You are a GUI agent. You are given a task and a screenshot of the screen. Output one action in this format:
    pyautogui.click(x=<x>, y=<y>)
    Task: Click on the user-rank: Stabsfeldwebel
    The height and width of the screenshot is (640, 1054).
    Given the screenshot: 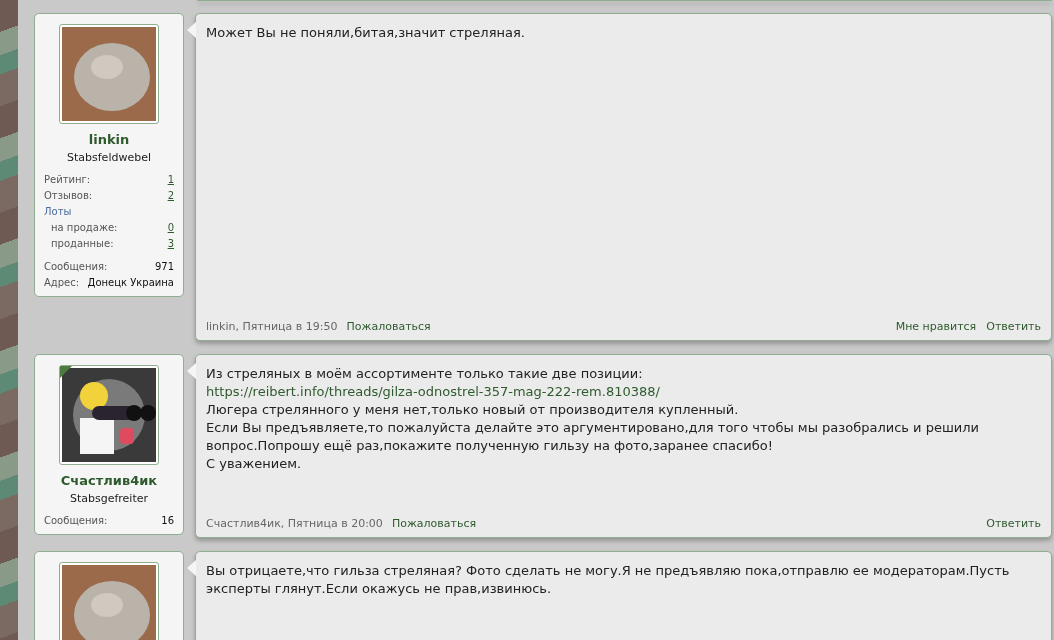 What is the action you would take?
    pyautogui.click(x=109, y=157)
    